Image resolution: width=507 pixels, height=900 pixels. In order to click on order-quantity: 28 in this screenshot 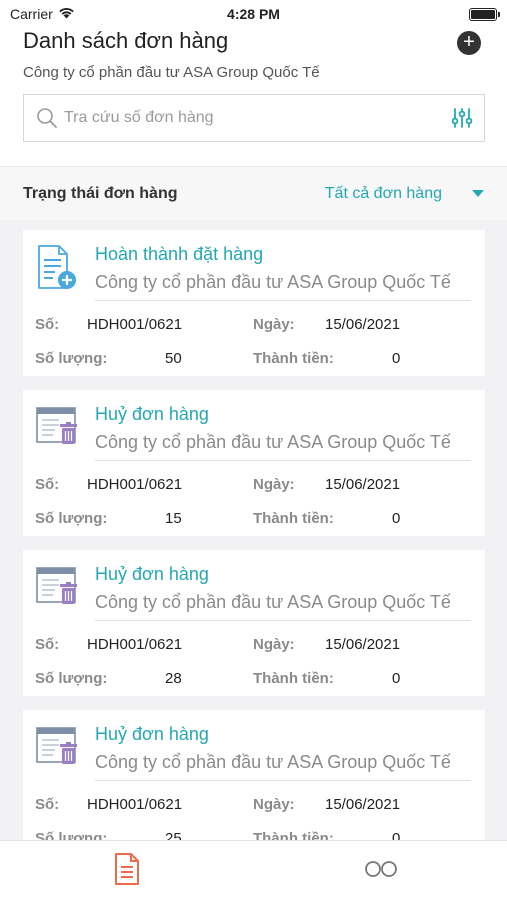, I will do `click(173, 678)`.